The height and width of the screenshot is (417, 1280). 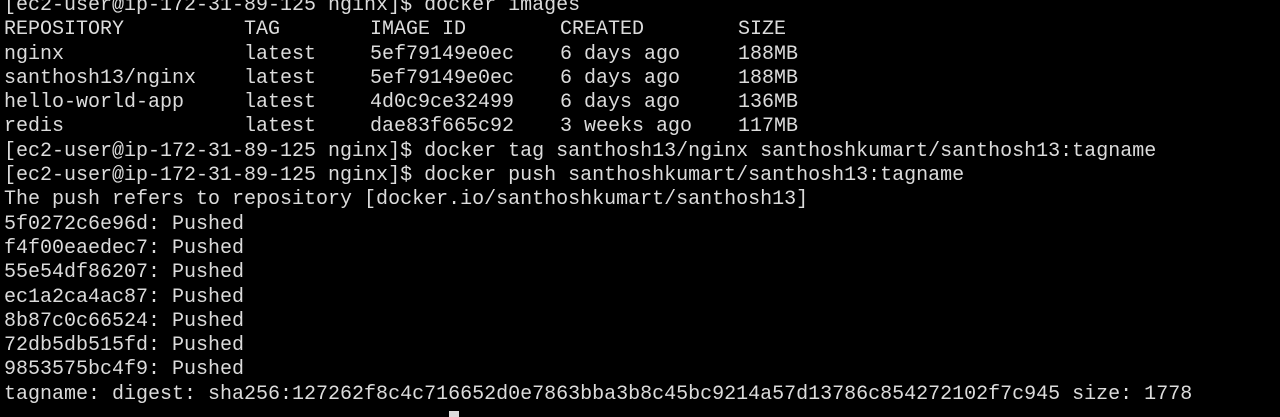 I want to click on cell-repository: redis, so click(x=34, y=127).